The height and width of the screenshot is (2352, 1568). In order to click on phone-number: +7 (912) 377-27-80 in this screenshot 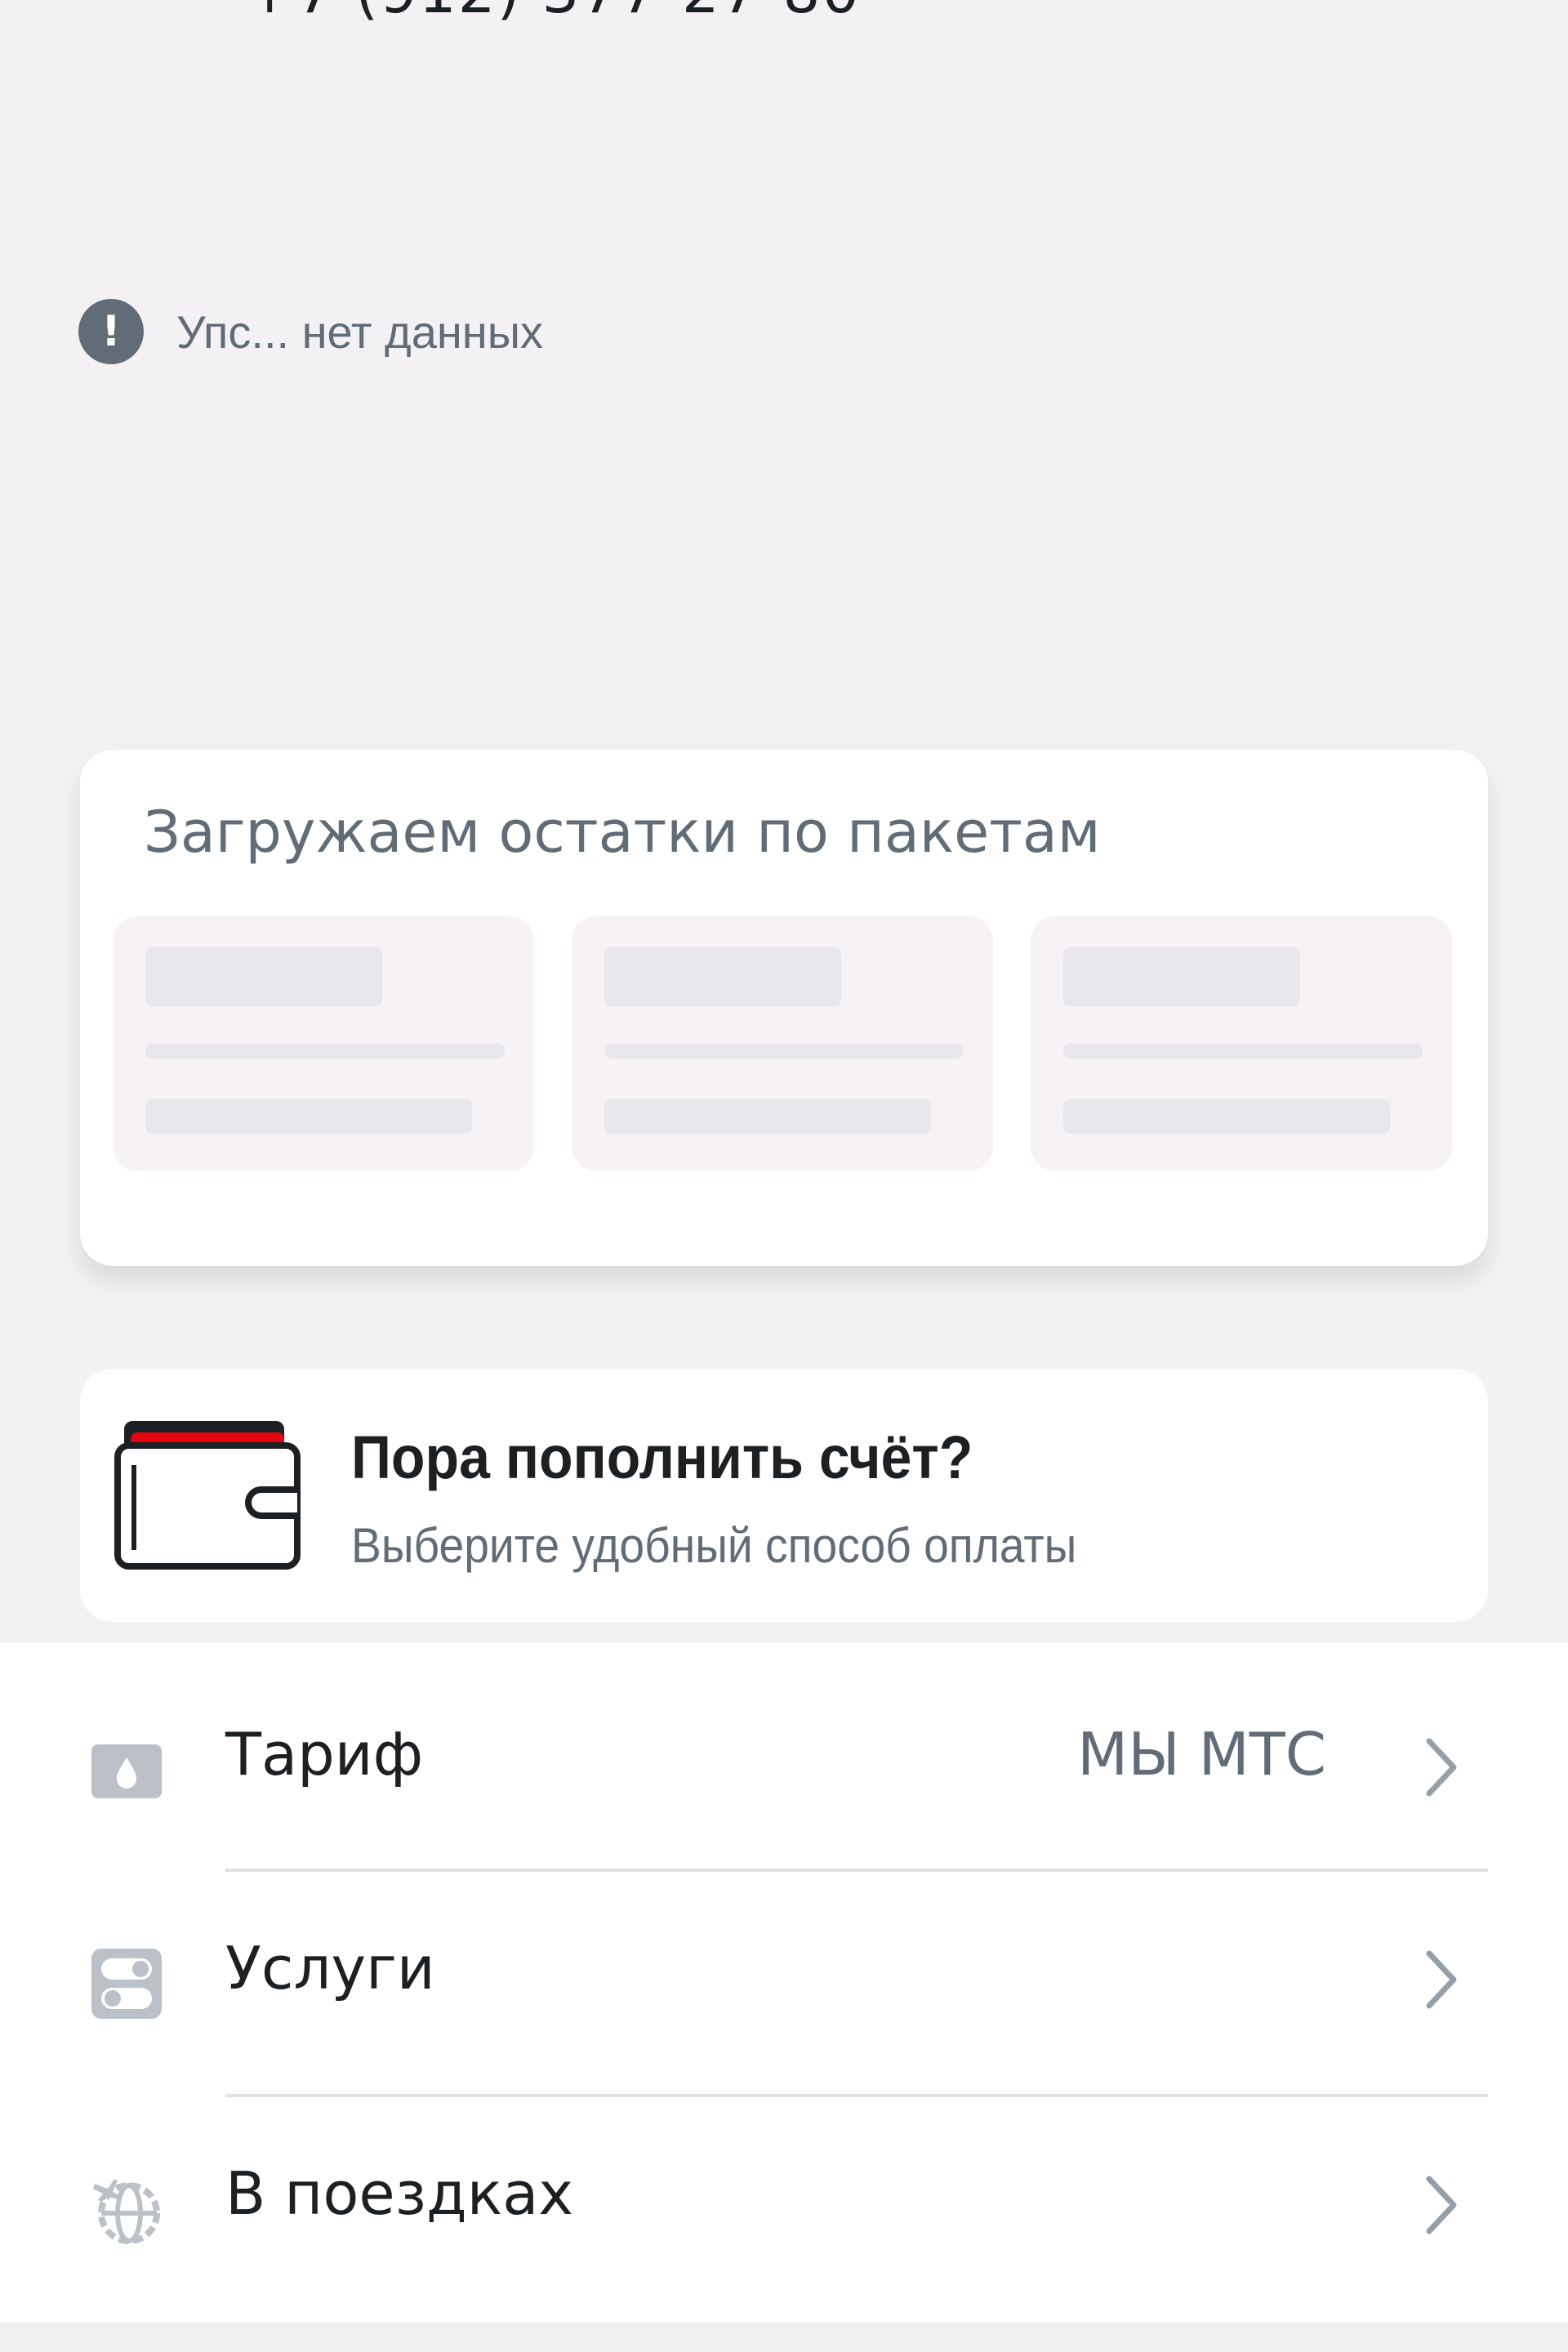, I will do `click(553, 13)`.